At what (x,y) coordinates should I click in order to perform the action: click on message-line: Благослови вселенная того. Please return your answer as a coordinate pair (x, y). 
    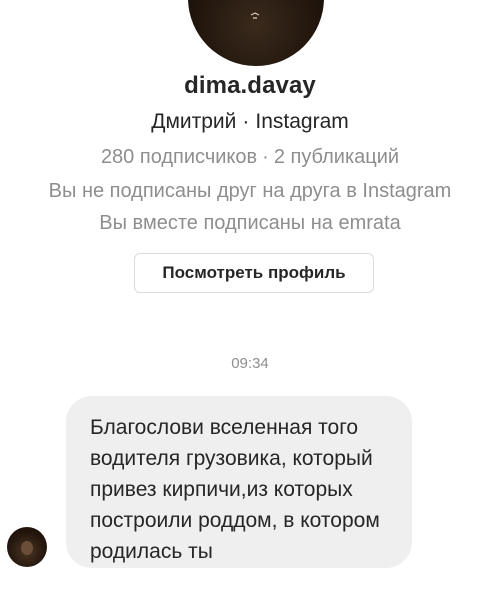
    Looking at the image, I should click on (224, 427).